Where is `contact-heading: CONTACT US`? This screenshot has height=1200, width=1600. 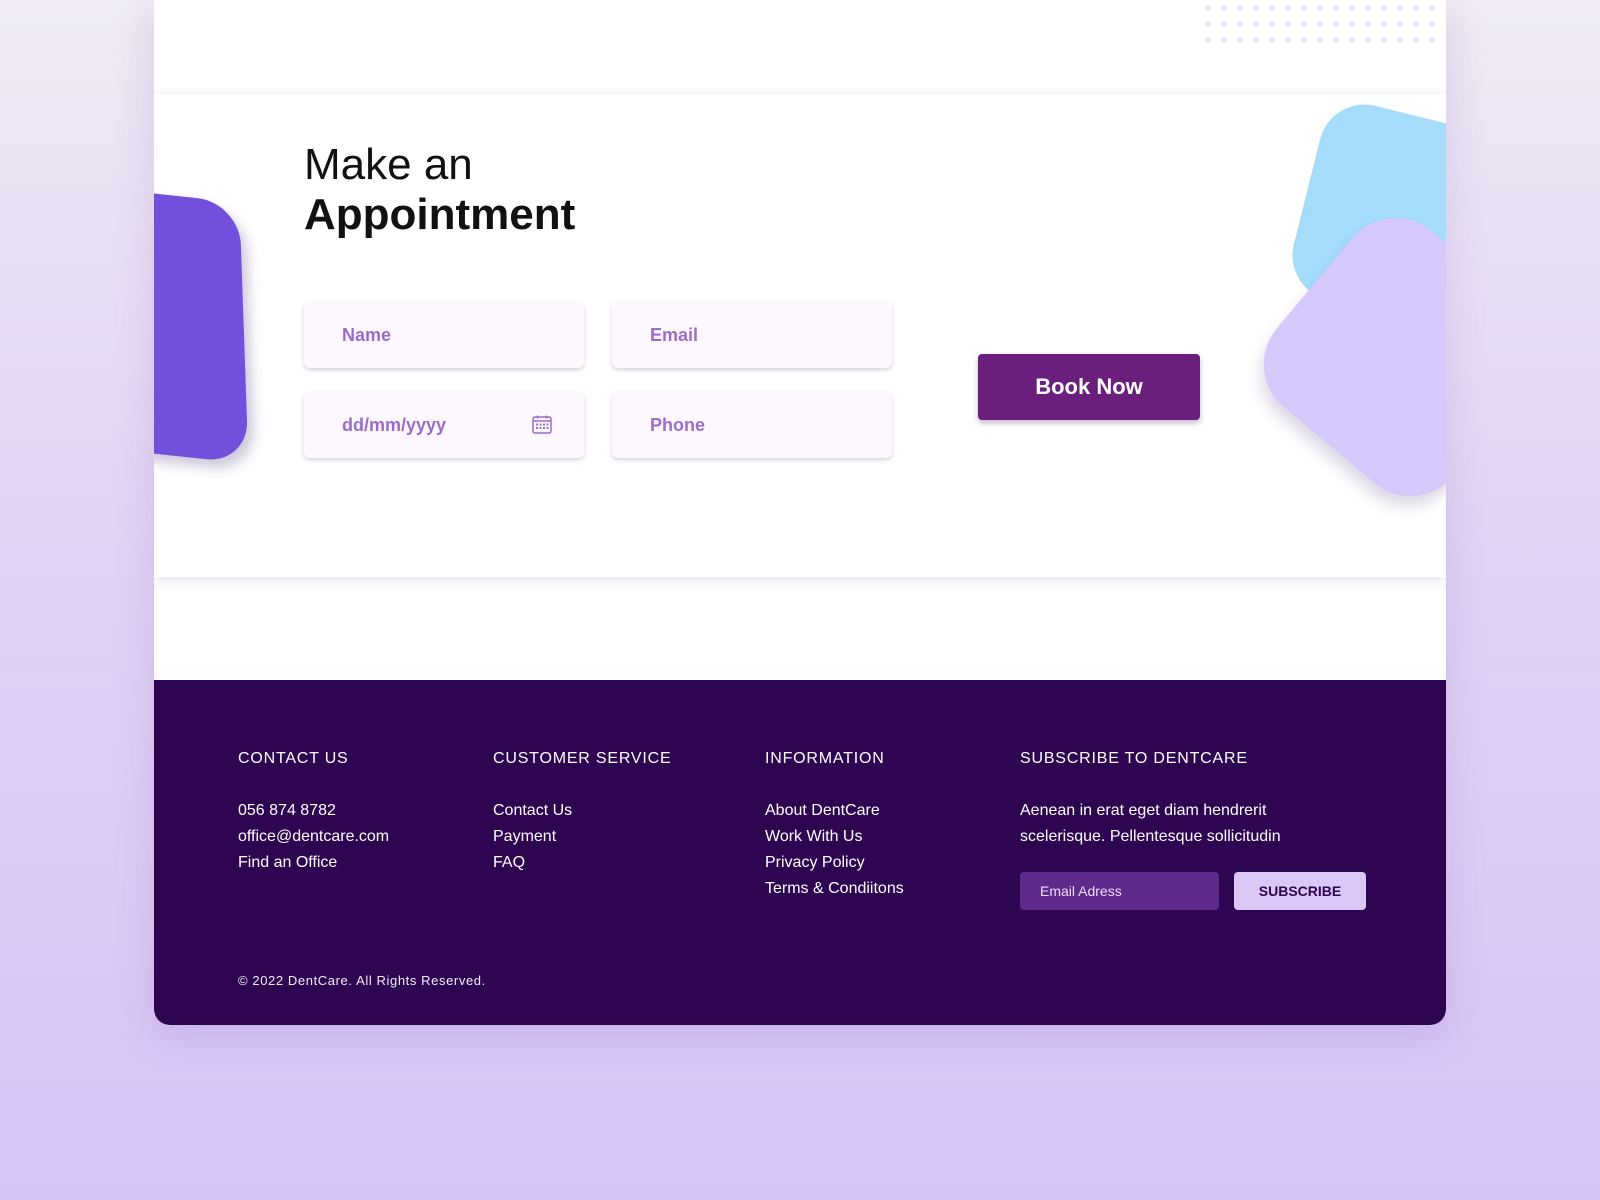
contact-heading: CONTACT US is located at coordinates (293, 758).